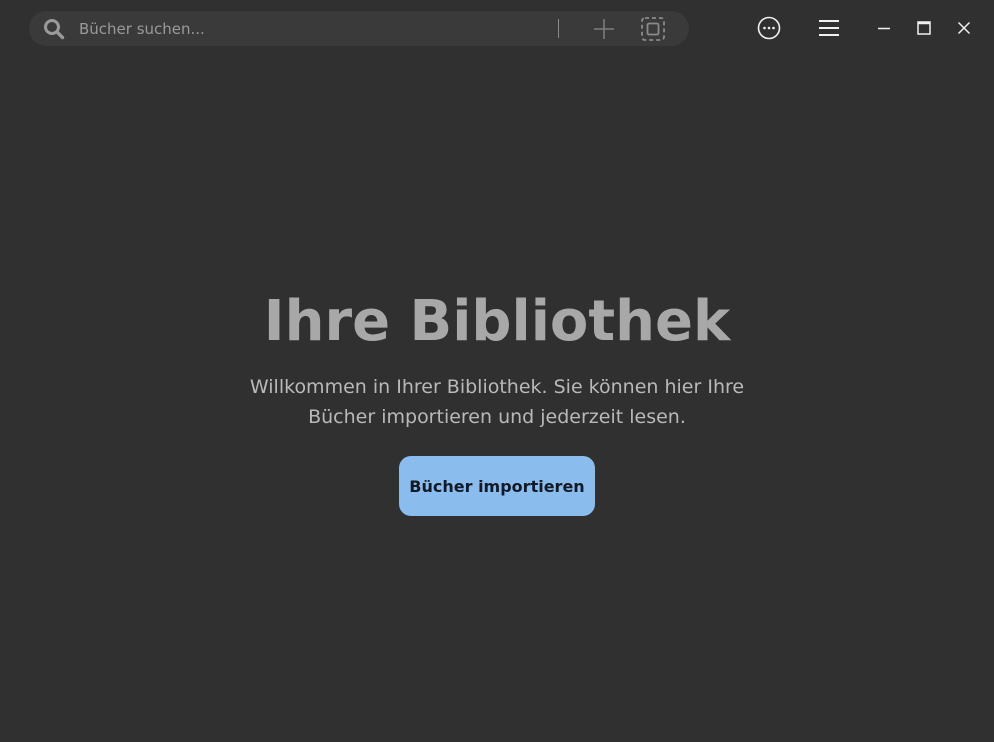 Image resolution: width=994 pixels, height=742 pixels. I want to click on minimize-icon, so click(884, 28).